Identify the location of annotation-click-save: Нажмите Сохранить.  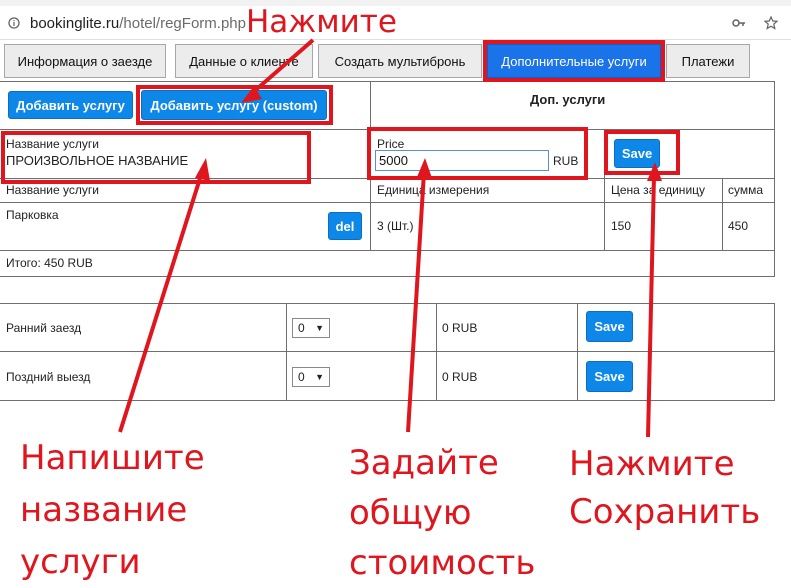
(664, 488).